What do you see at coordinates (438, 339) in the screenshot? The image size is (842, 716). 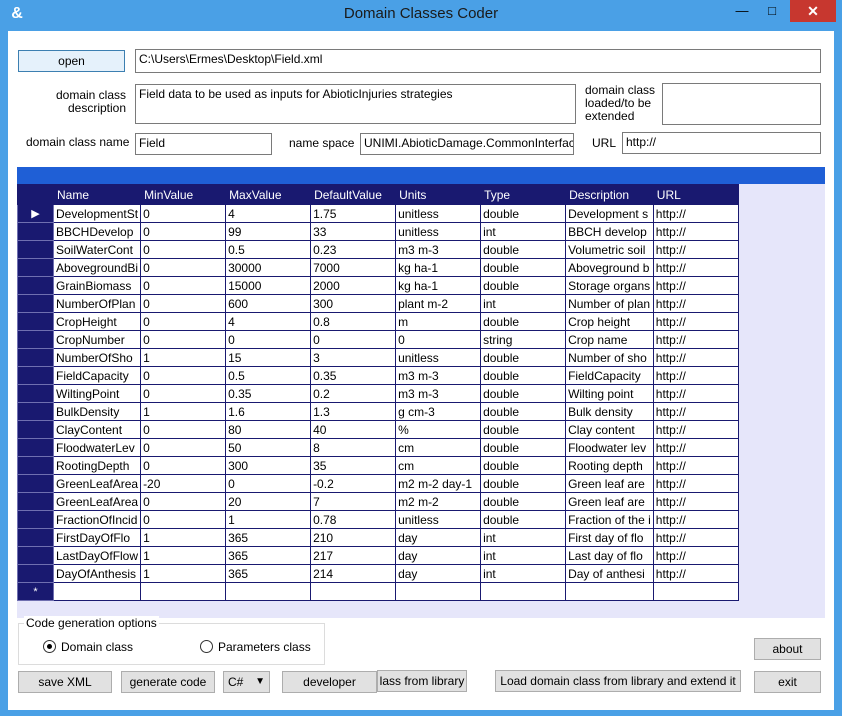 I see `grid-cell-units: 0` at bounding box center [438, 339].